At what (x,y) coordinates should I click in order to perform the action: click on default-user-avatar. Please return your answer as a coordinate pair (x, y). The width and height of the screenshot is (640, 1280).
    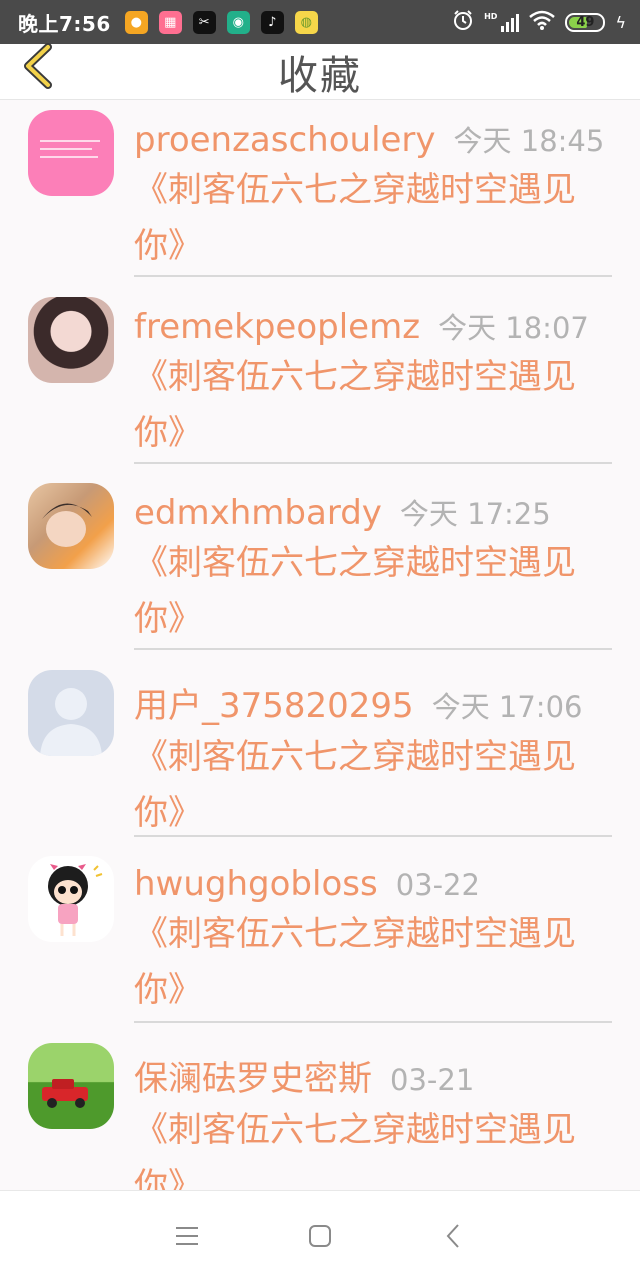
    Looking at the image, I should click on (71, 712).